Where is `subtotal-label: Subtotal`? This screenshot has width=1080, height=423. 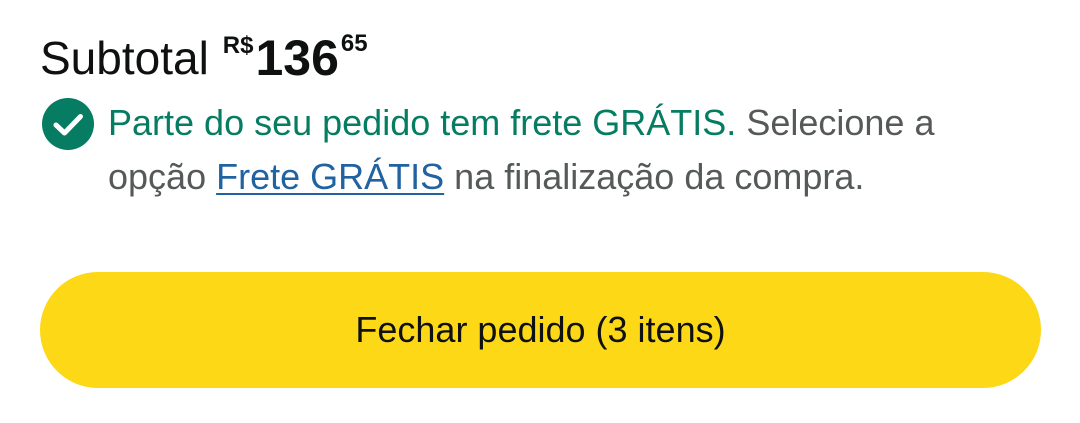 subtotal-label: Subtotal is located at coordinates (124, 58).